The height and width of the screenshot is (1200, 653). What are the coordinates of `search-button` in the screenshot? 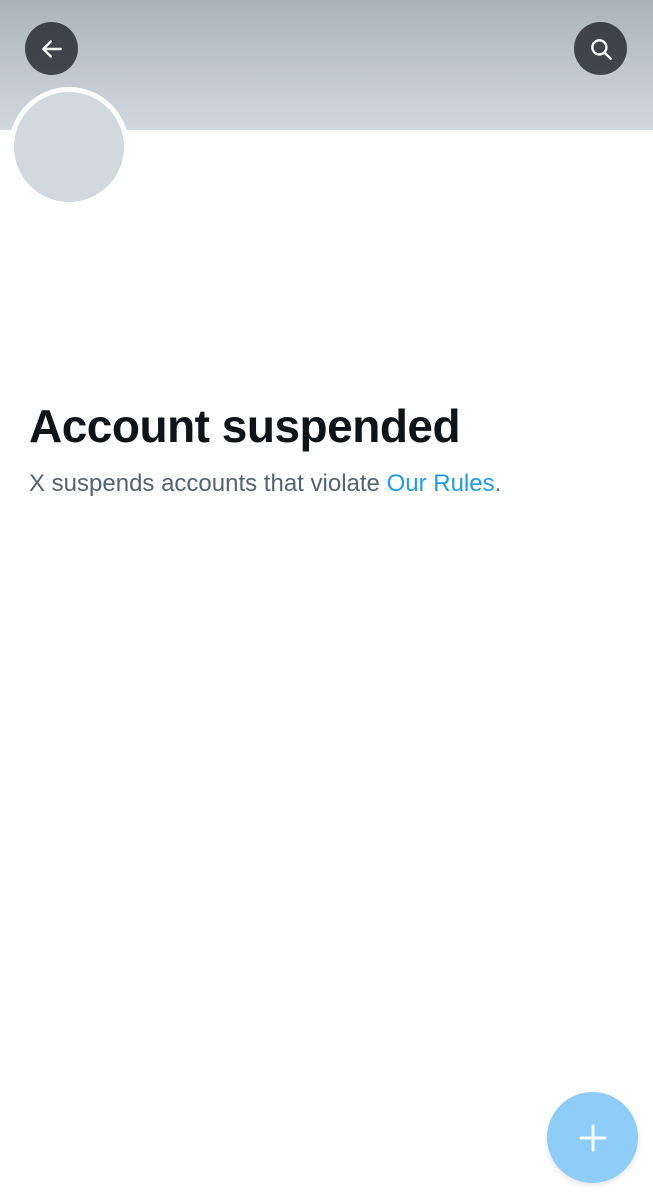 It's located at (600, 48).